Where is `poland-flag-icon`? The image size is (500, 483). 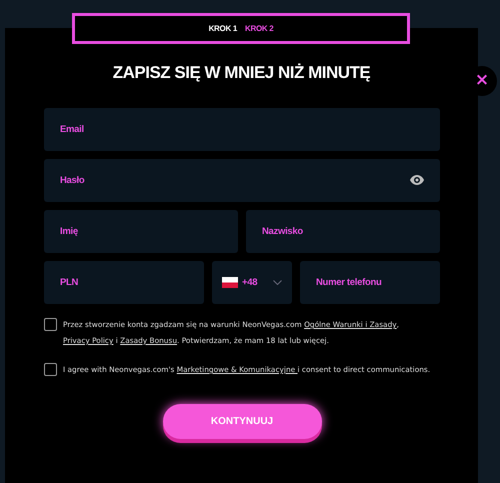
poland-flag-icon is located at coordinates (230, 282).